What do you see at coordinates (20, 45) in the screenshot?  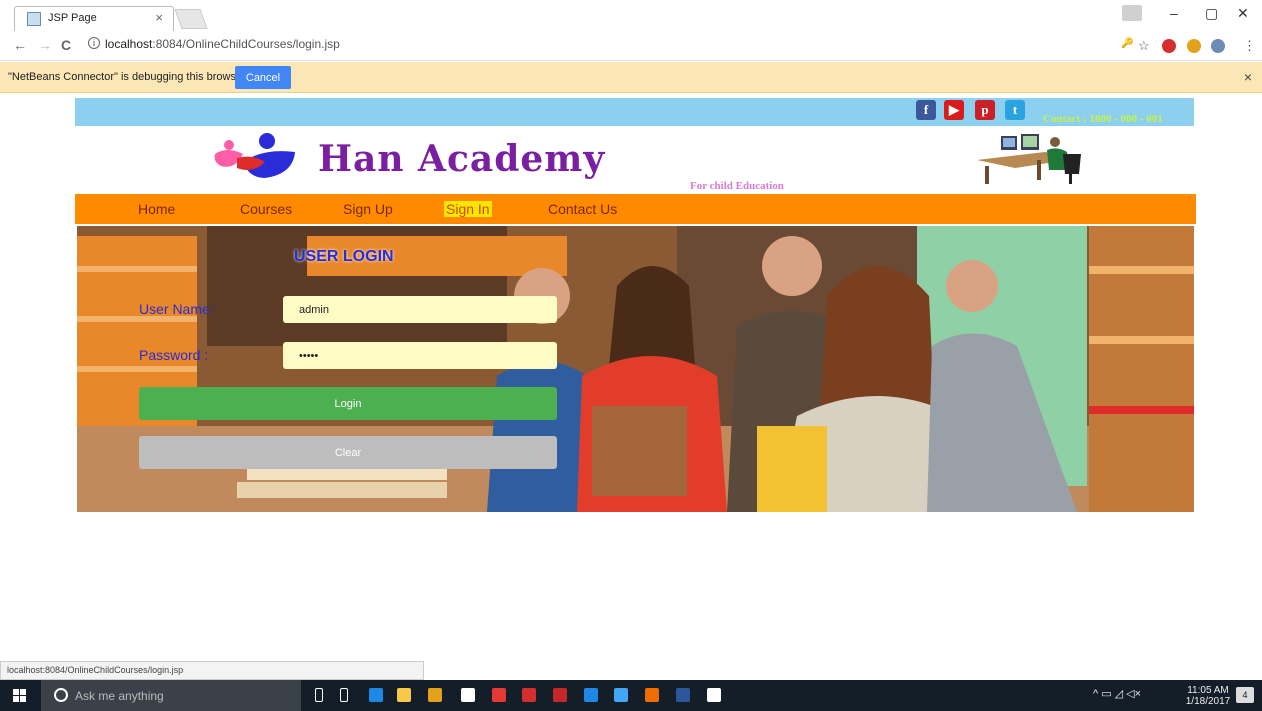 I see `back-button: ←` at bounding box center [20, 45].